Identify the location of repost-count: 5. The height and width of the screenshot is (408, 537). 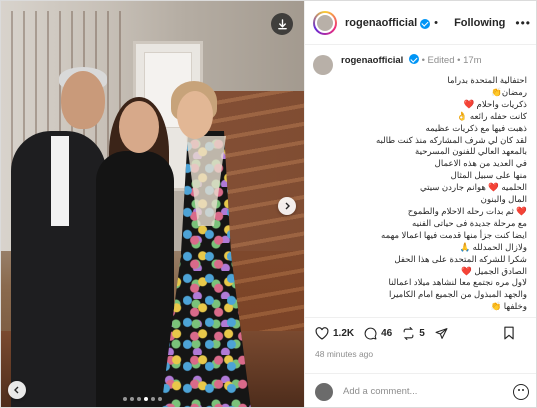
(422, 333).